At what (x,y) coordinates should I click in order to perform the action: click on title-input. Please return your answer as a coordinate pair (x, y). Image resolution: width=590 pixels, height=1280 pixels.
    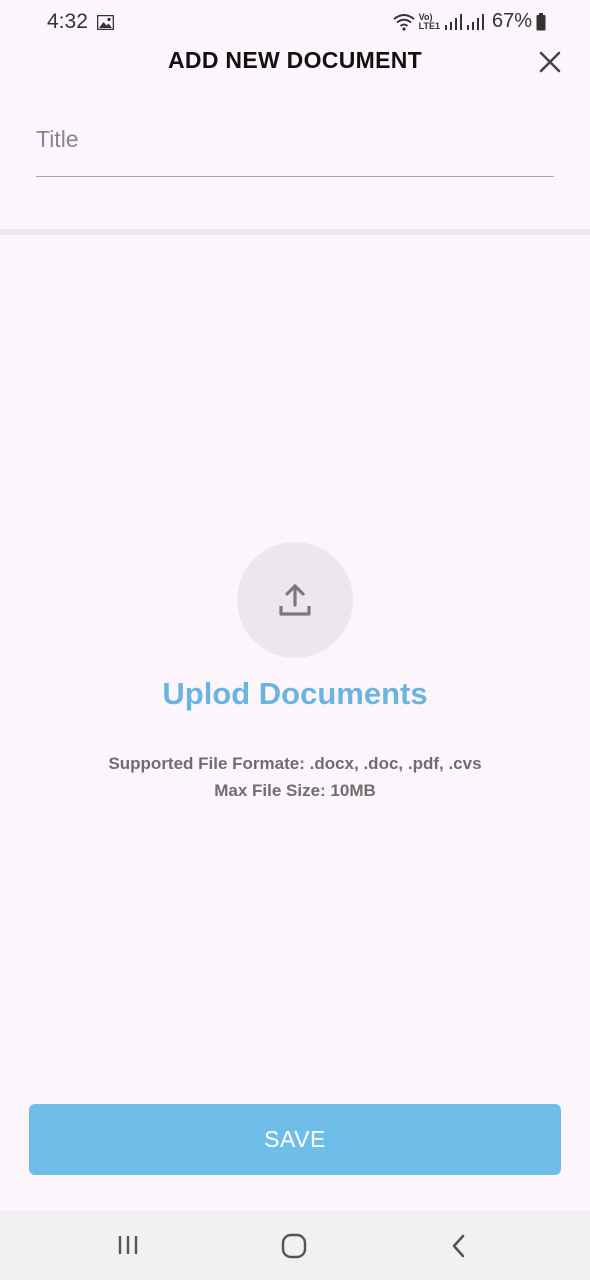
    Looking at the image, I should click on (295, 139).